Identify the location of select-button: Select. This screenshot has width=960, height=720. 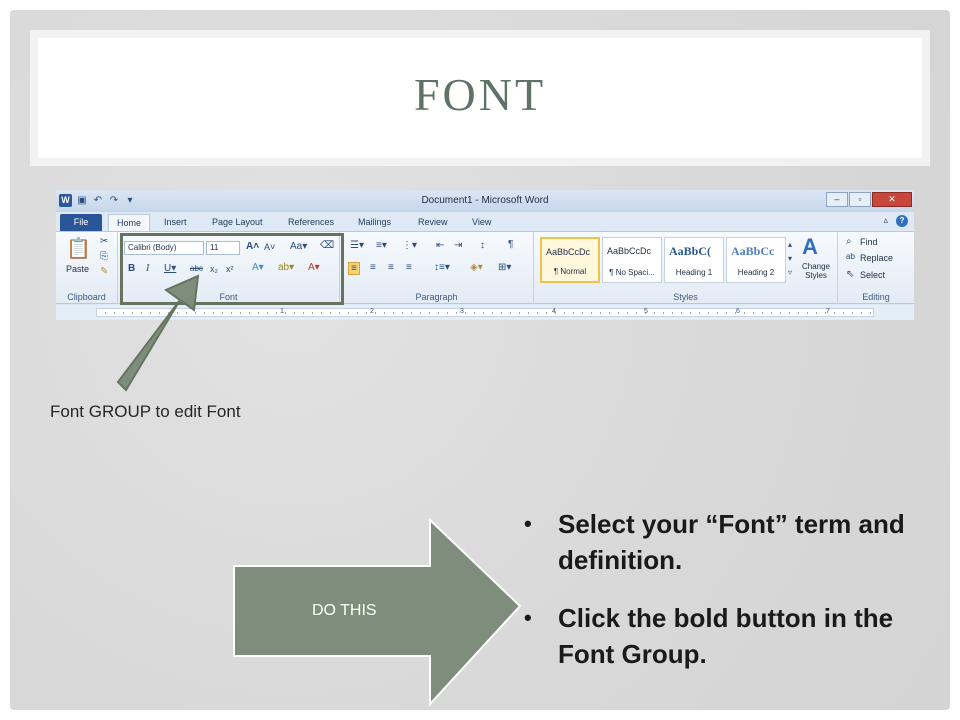
(872, 275).